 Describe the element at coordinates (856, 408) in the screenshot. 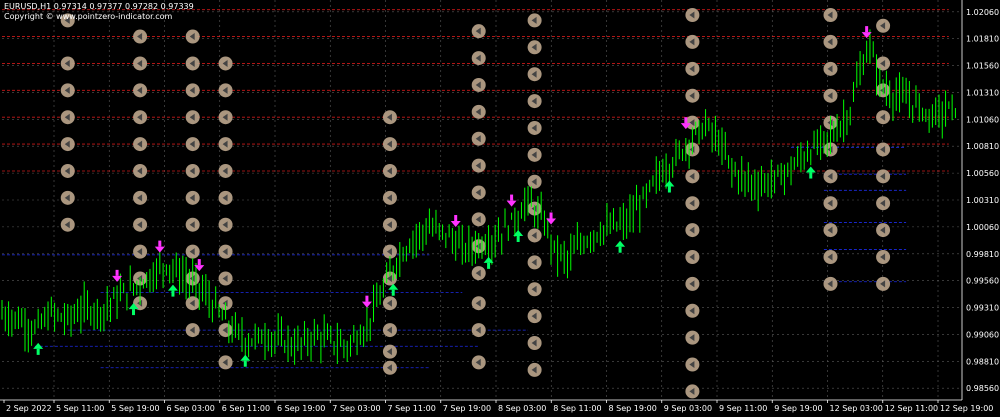

I see `time-tick-label: 12 Sep 03:00` at that location.